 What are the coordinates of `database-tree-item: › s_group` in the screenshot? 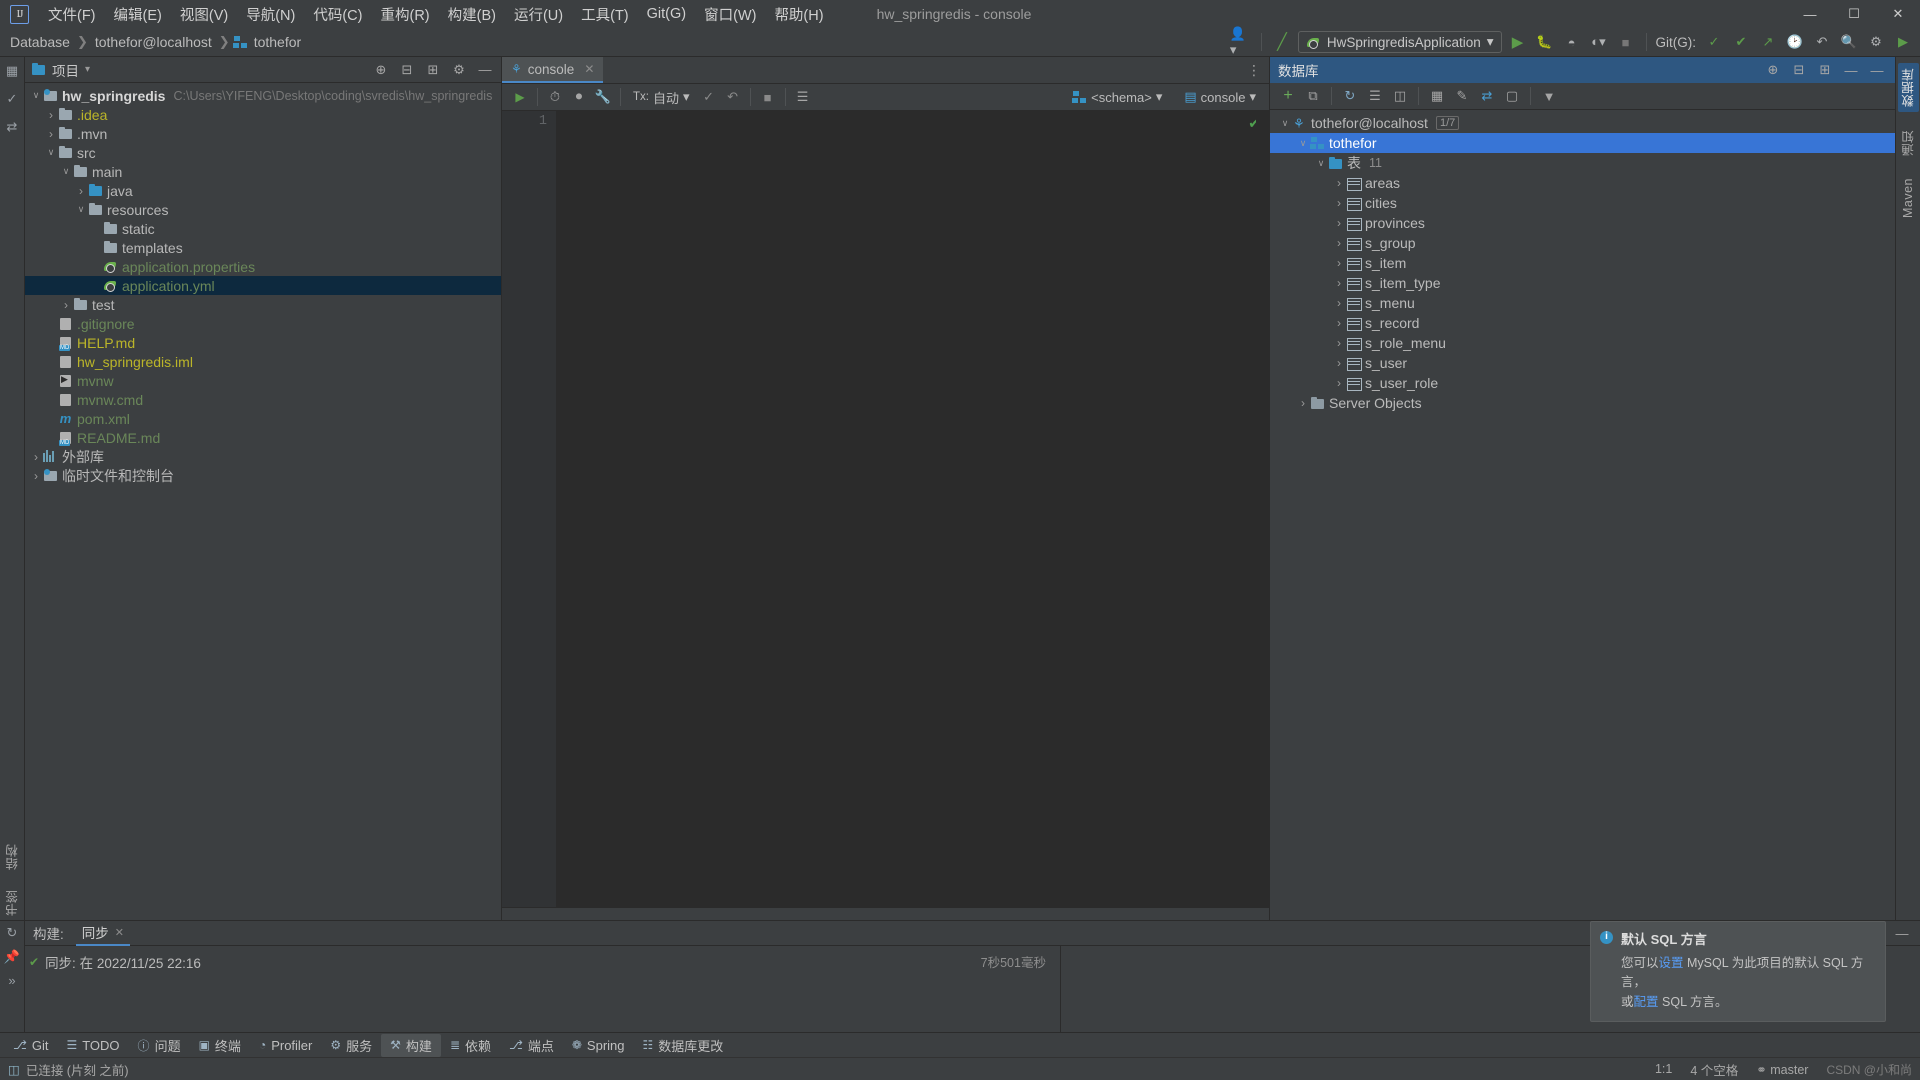 It's located at (1582, 243).